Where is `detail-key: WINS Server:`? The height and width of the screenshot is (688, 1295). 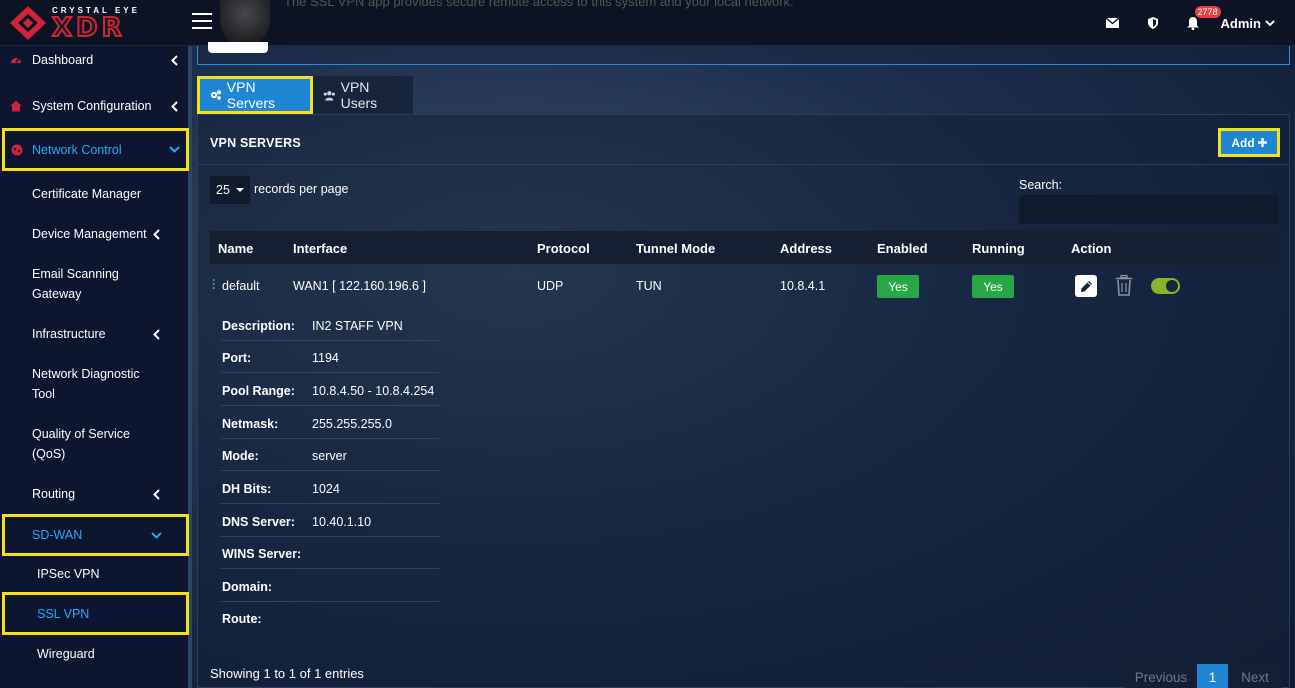
detail-key: WINS Server: is located at coordinates (262, 554).